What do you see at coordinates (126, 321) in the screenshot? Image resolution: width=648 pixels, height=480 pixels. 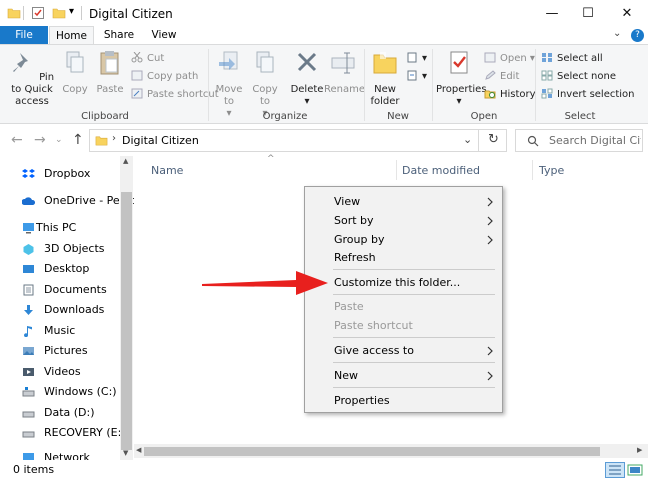 I see `nav-scrollbar-thumb` at bounding box center [126, 321].